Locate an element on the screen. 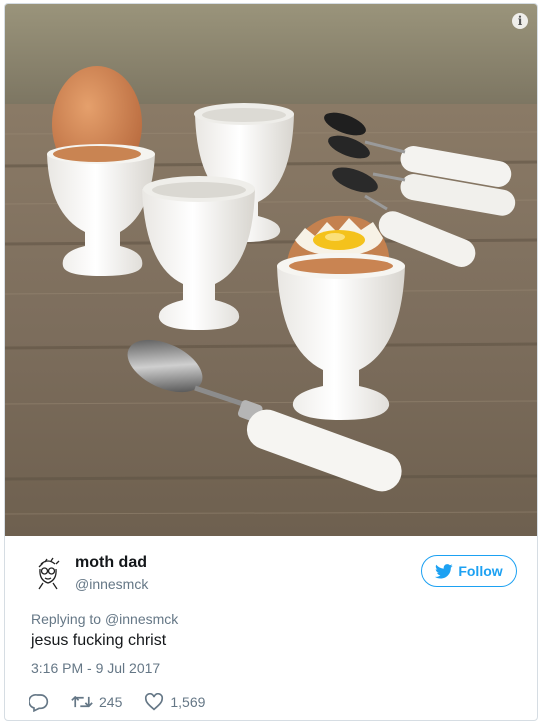 The image size is (540, 722). retweet-button: 245 is located at coordinates (96, 702).